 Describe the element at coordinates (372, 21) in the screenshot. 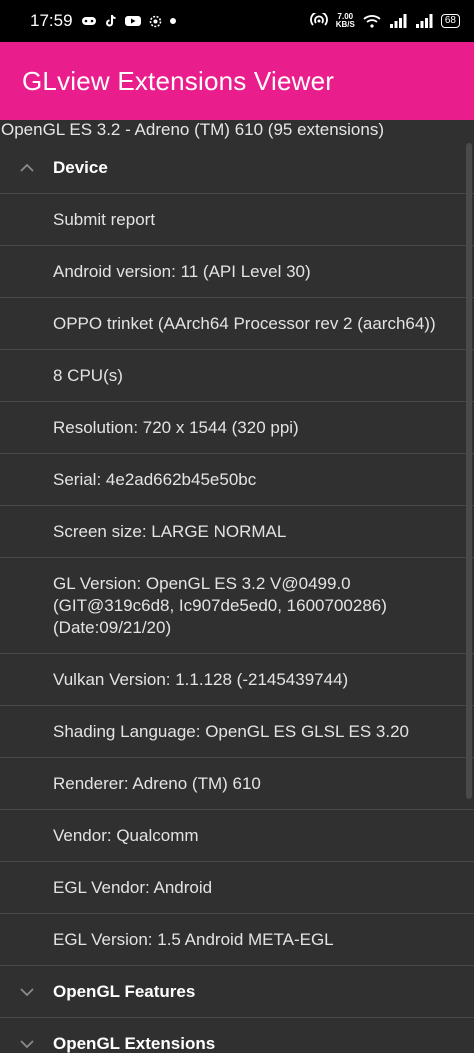

I see `wifi-icon` at that location.